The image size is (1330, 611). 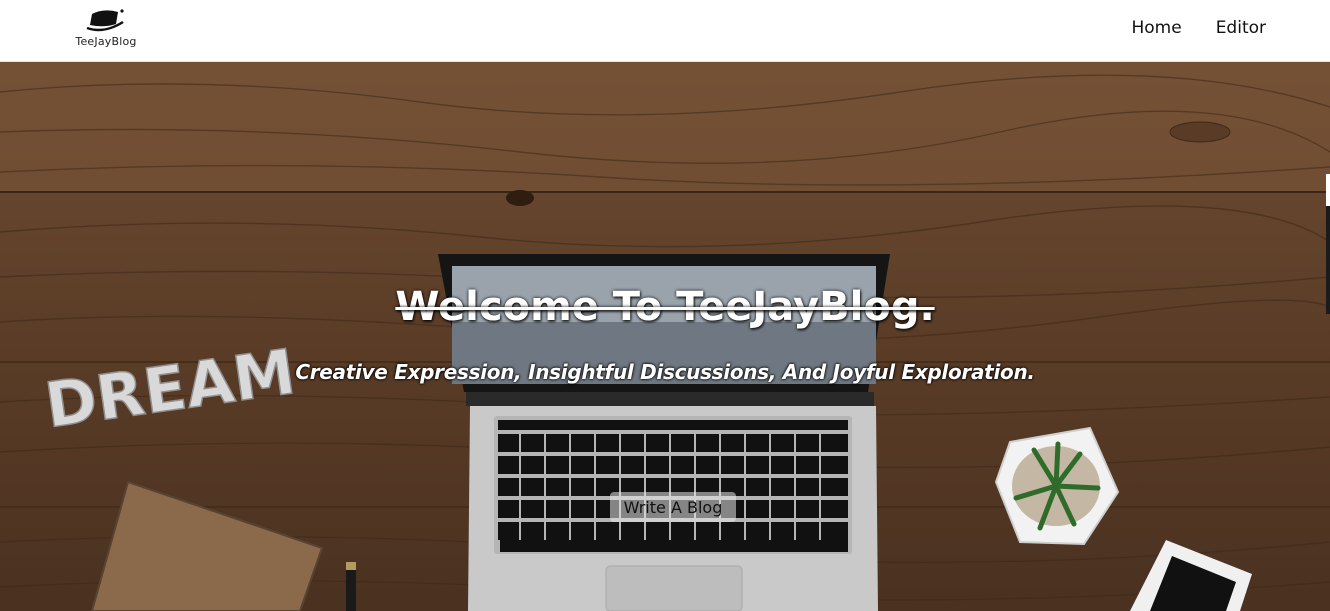 What do you see at coordinates (1328, 190) in the screenshot?
I see `scrollbar-track-top` at bounding box center [1328, 190].